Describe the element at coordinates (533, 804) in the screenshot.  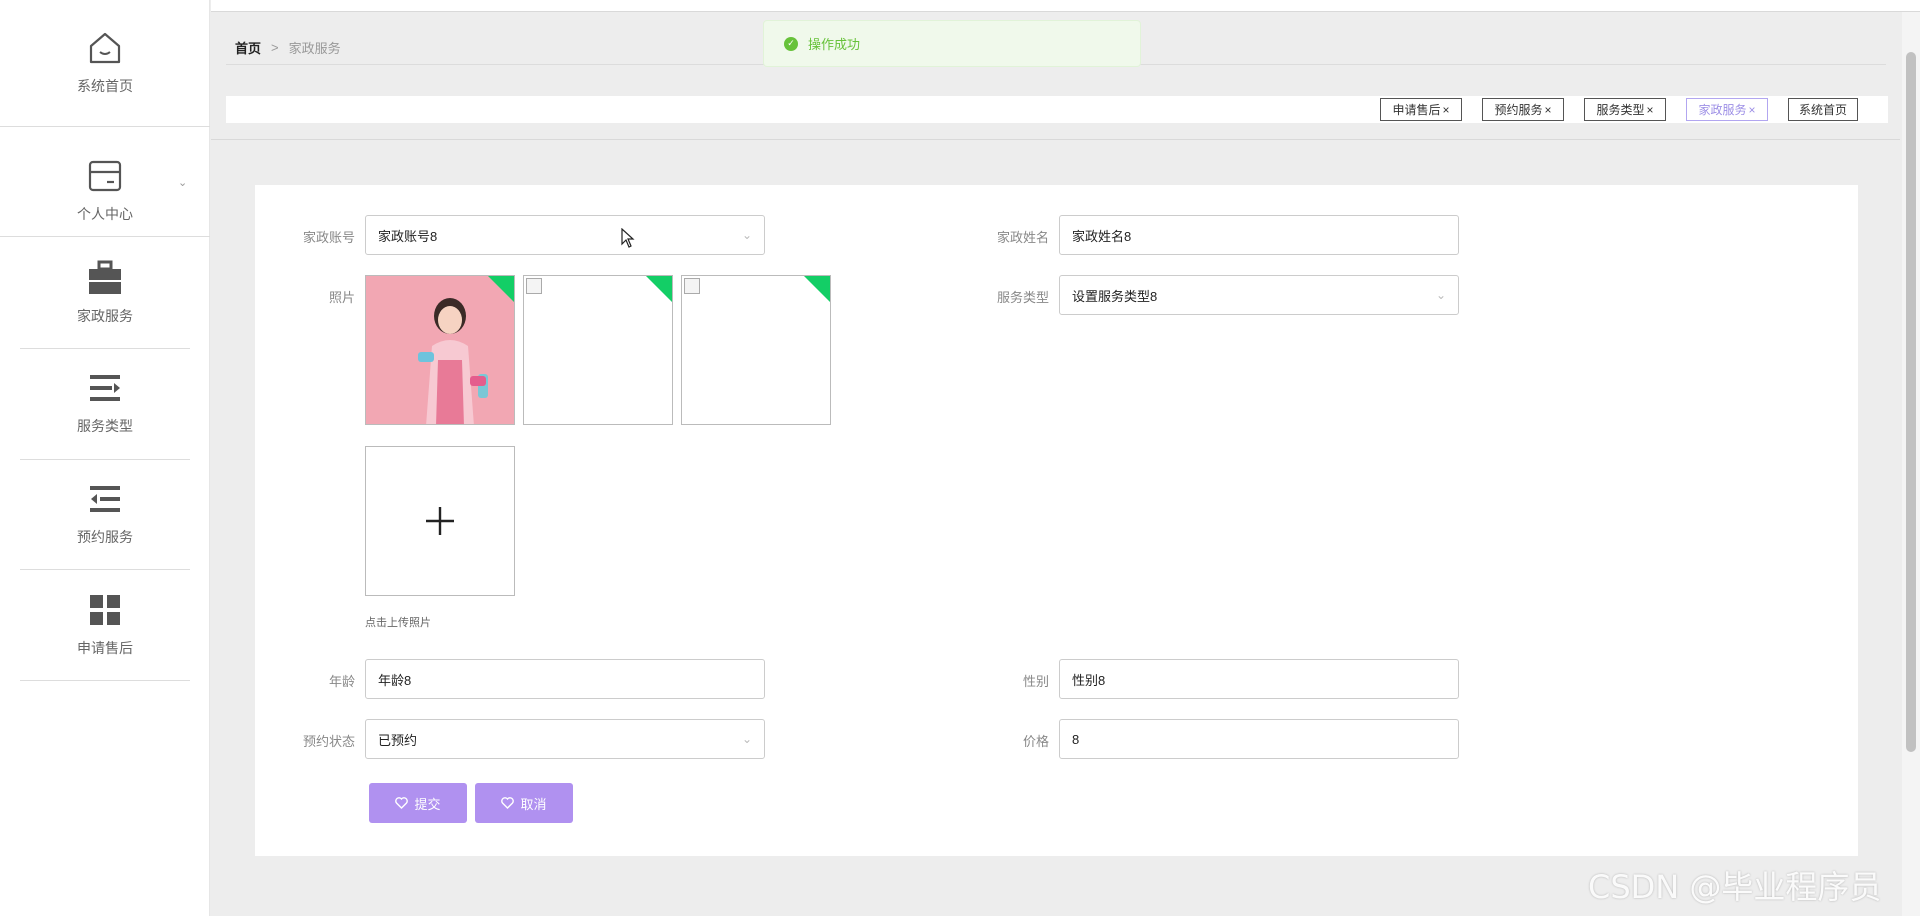
I see `cancel-label: 取消` at that location.